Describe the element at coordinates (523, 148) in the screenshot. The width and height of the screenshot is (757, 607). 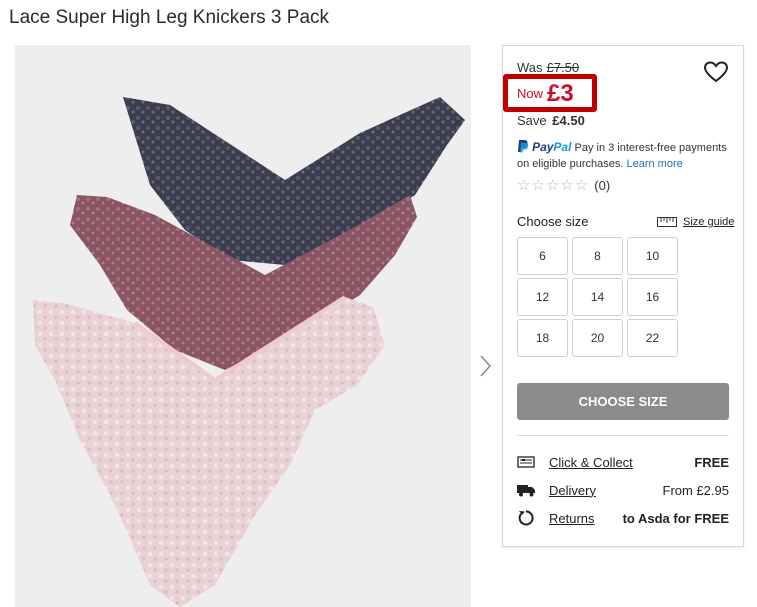
I see `paypal-logo-icon` at that location.